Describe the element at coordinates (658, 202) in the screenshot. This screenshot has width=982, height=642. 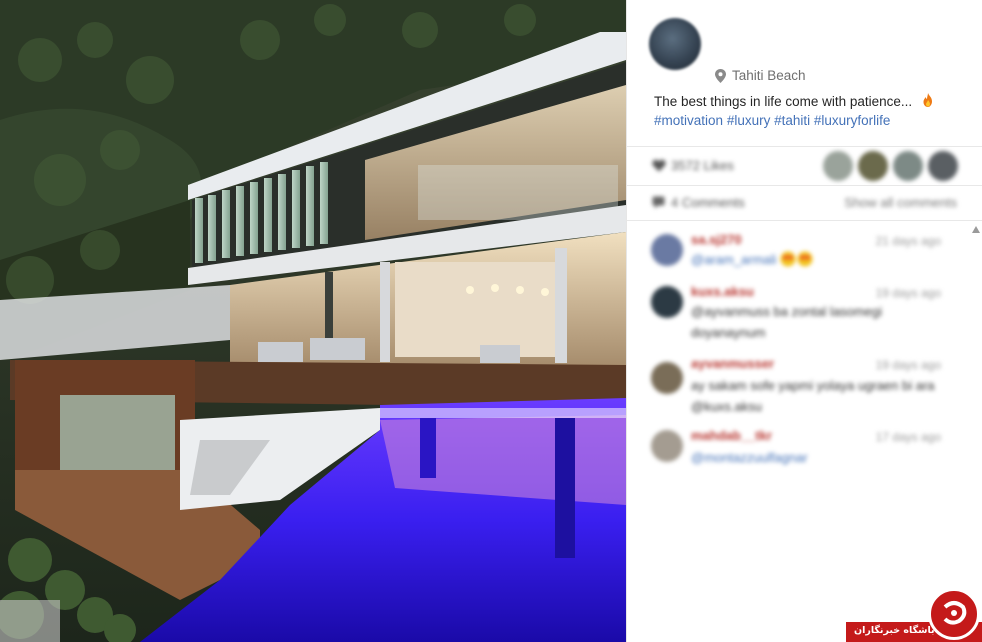
I see `comment-icon` at that location.